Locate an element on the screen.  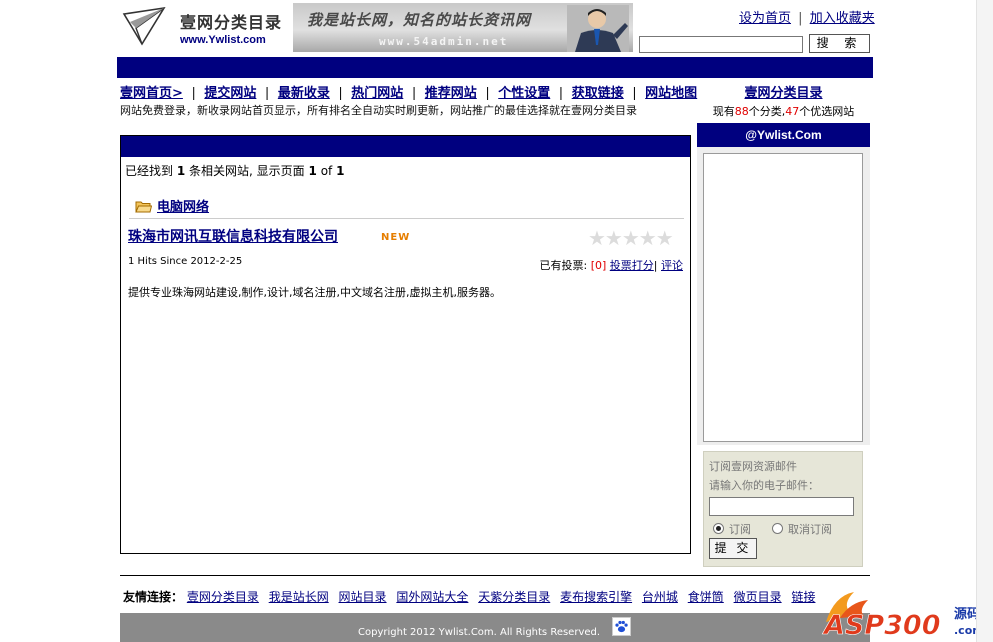
category-count: 88 is located at coordinates (741, 111).